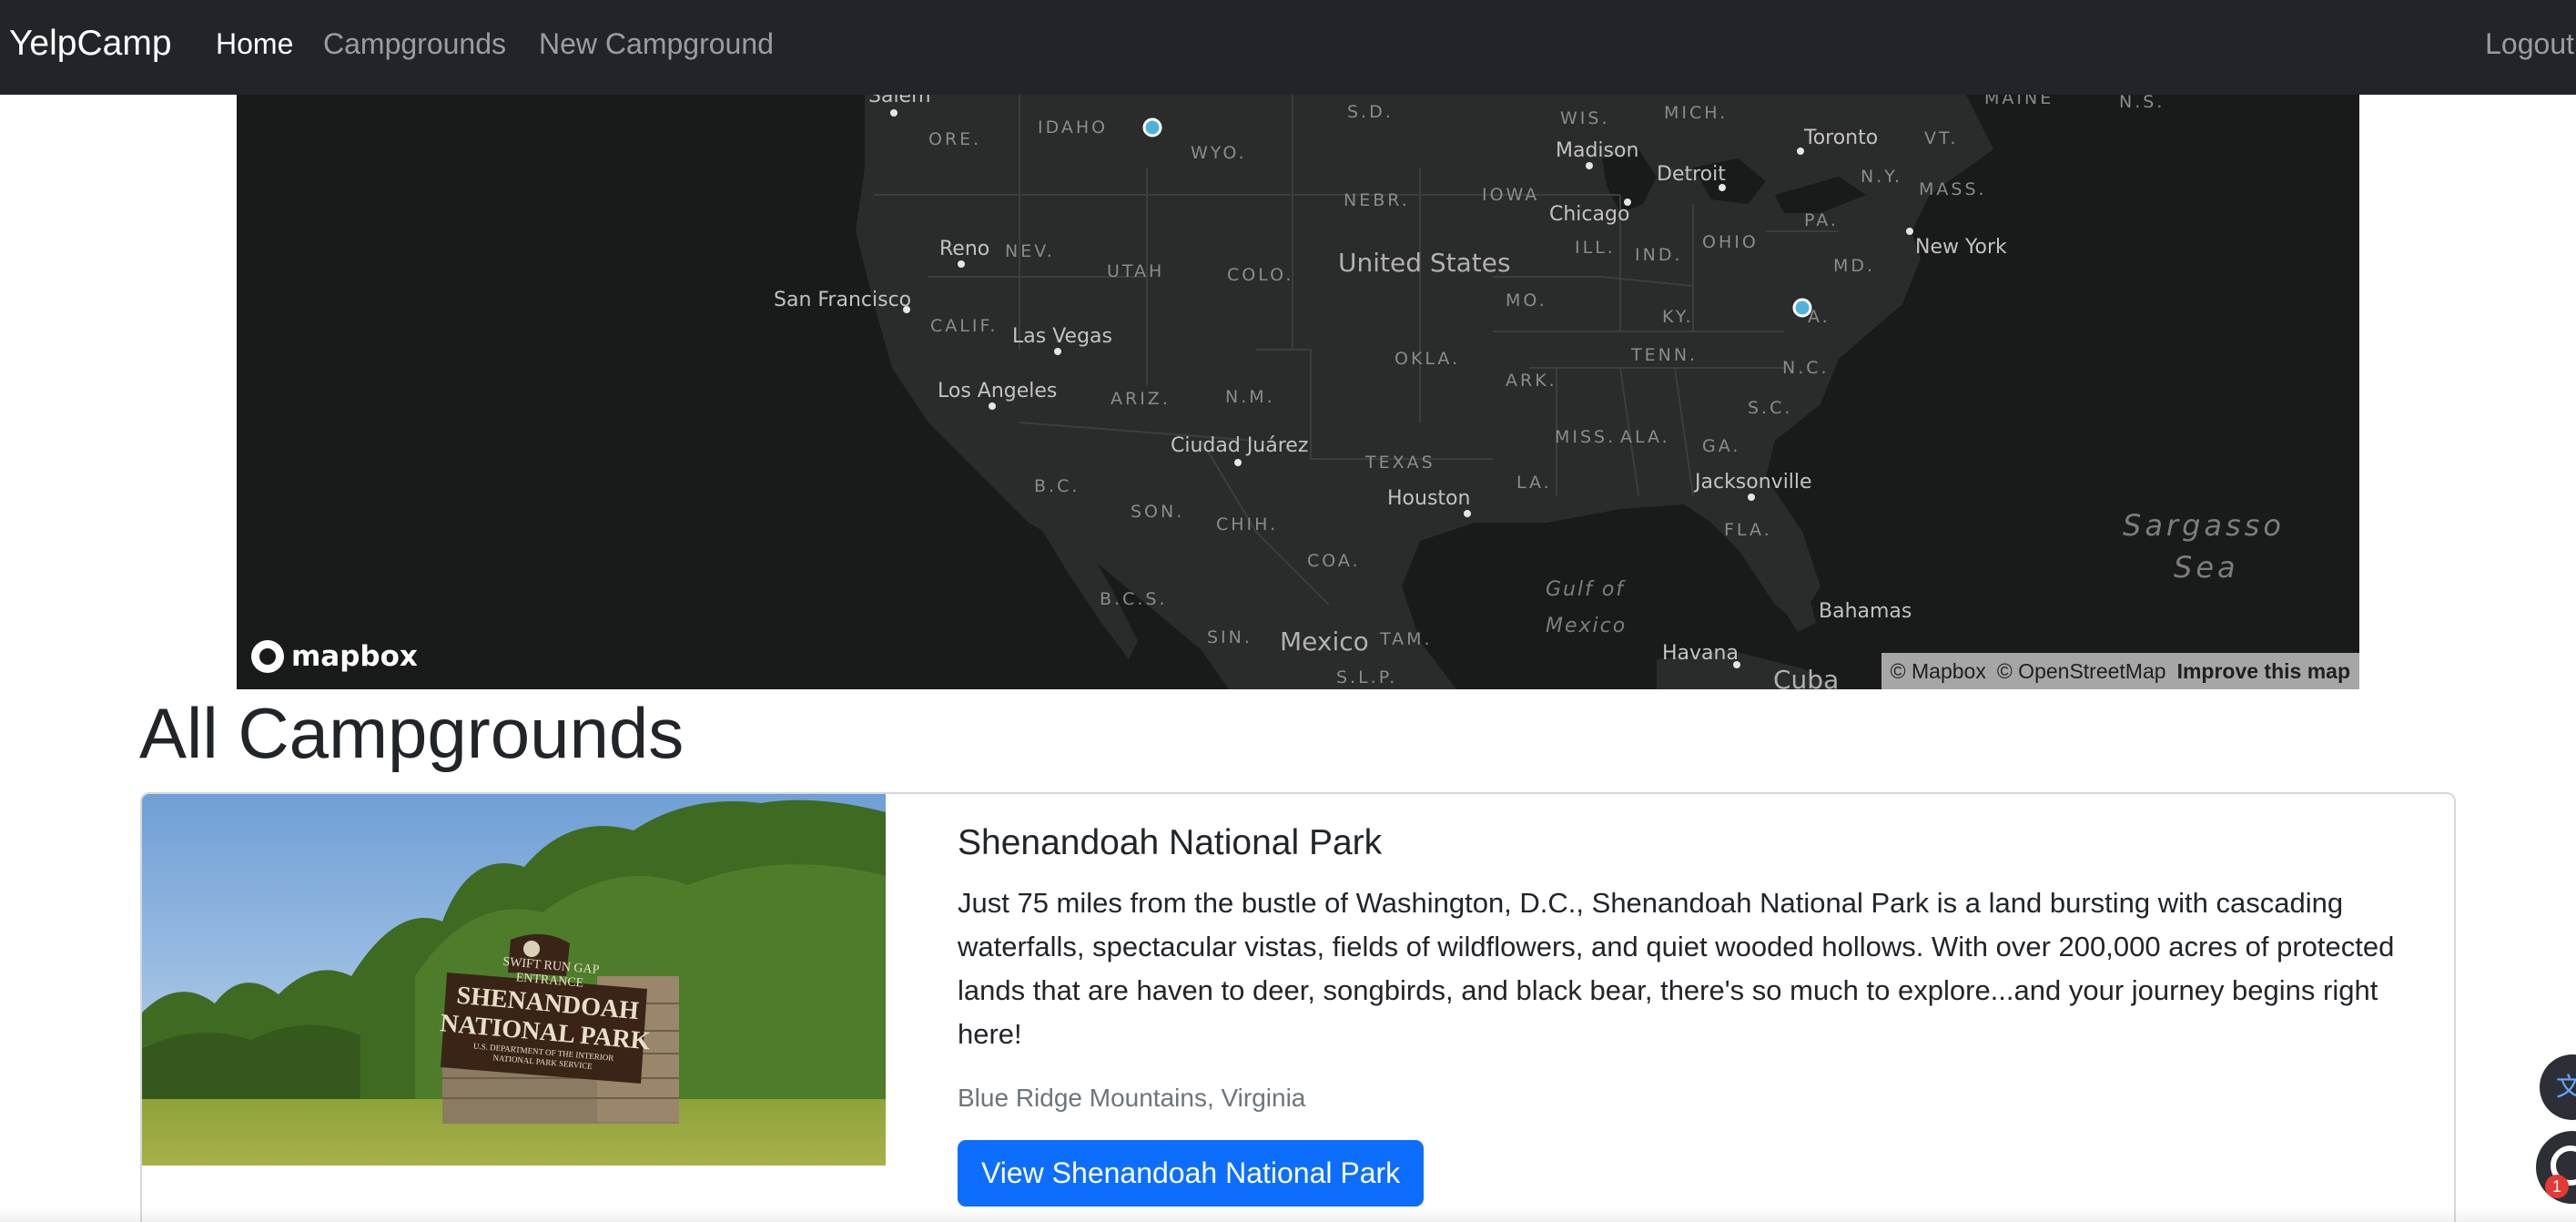 The height and width of the screenshot is (1222, 2576). What do you see at coordinates (414, 44) in the screenshot?
I see `nav-link-campgrounds: Campgrounds` at bounding box center [414, 44].